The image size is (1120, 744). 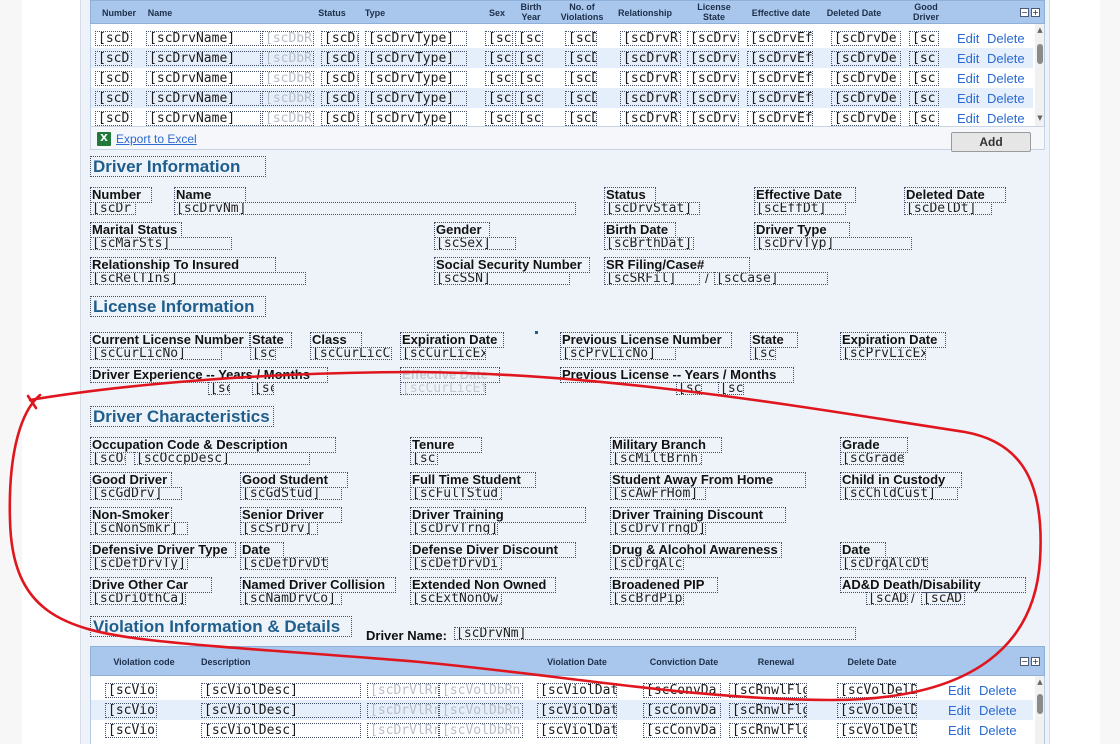 What do you see at coordinates (138, 598) in the screenshot?
I see `drive-other-car-value: [scDriOthCa]` at bounding box center [138, 598].